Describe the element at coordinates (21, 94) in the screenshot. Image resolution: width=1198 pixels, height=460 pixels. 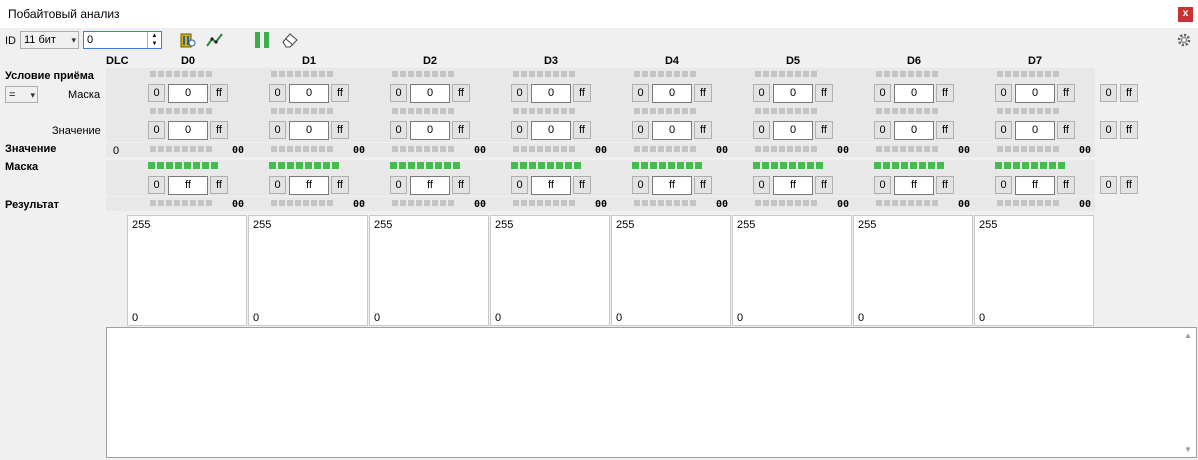
I see `operator-select: = ▾` at that location.